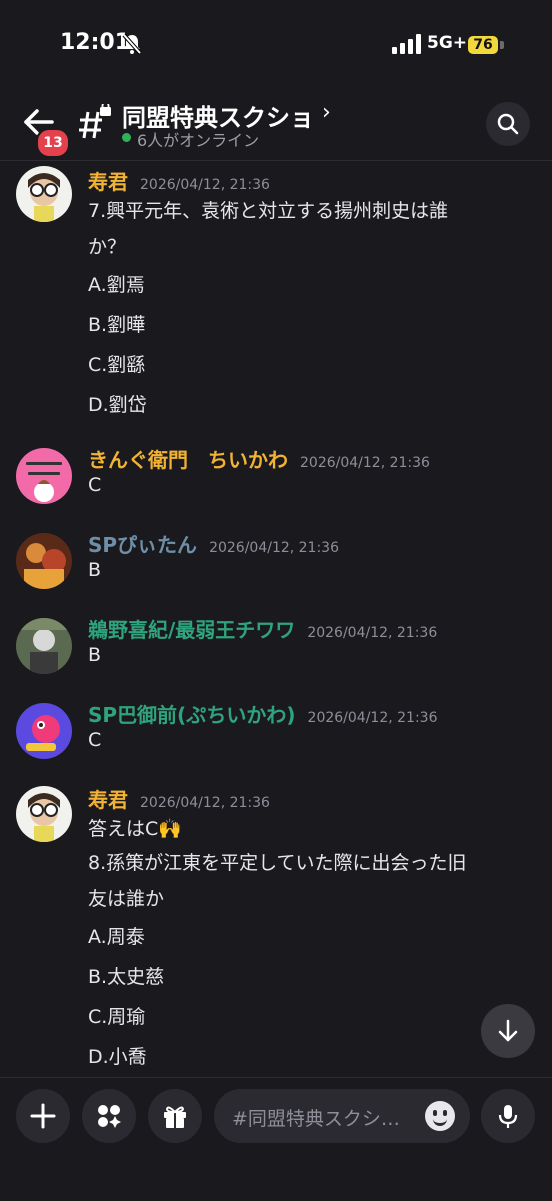  I want to click on gift-button, so click(175, 1116).